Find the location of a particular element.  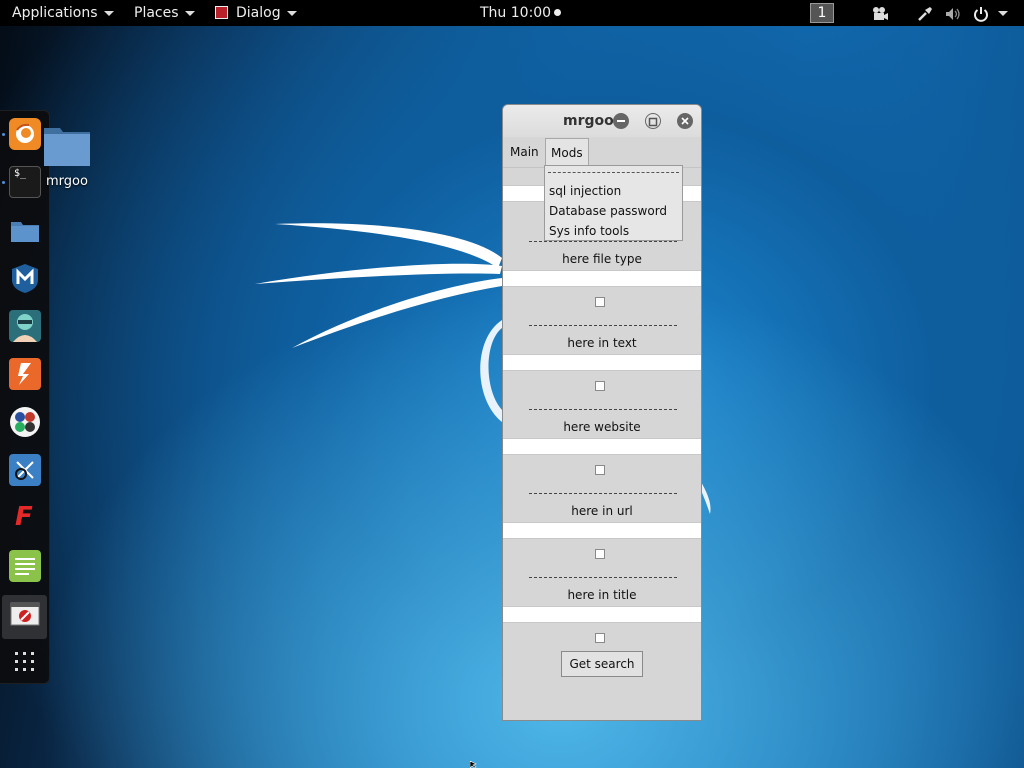

menu-item-sys-info-tools: Sys info tools is located at coordinates (589, 231).